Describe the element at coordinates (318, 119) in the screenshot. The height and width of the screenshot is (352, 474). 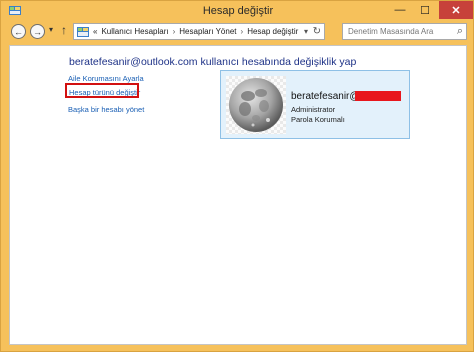
I see `password-protection-status: Parola Korumalı` at that location.